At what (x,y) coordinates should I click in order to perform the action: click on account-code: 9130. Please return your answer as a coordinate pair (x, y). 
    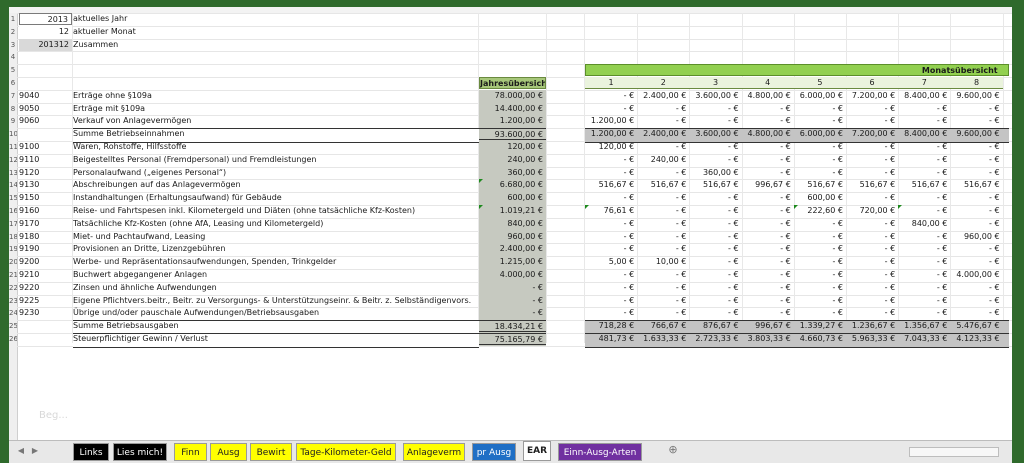
    Looking at the image, I should click on (44, 185).